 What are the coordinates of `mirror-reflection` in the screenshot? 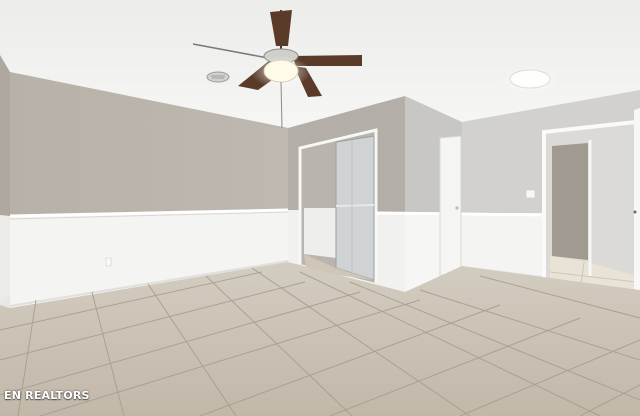 It's located at (355, 205).